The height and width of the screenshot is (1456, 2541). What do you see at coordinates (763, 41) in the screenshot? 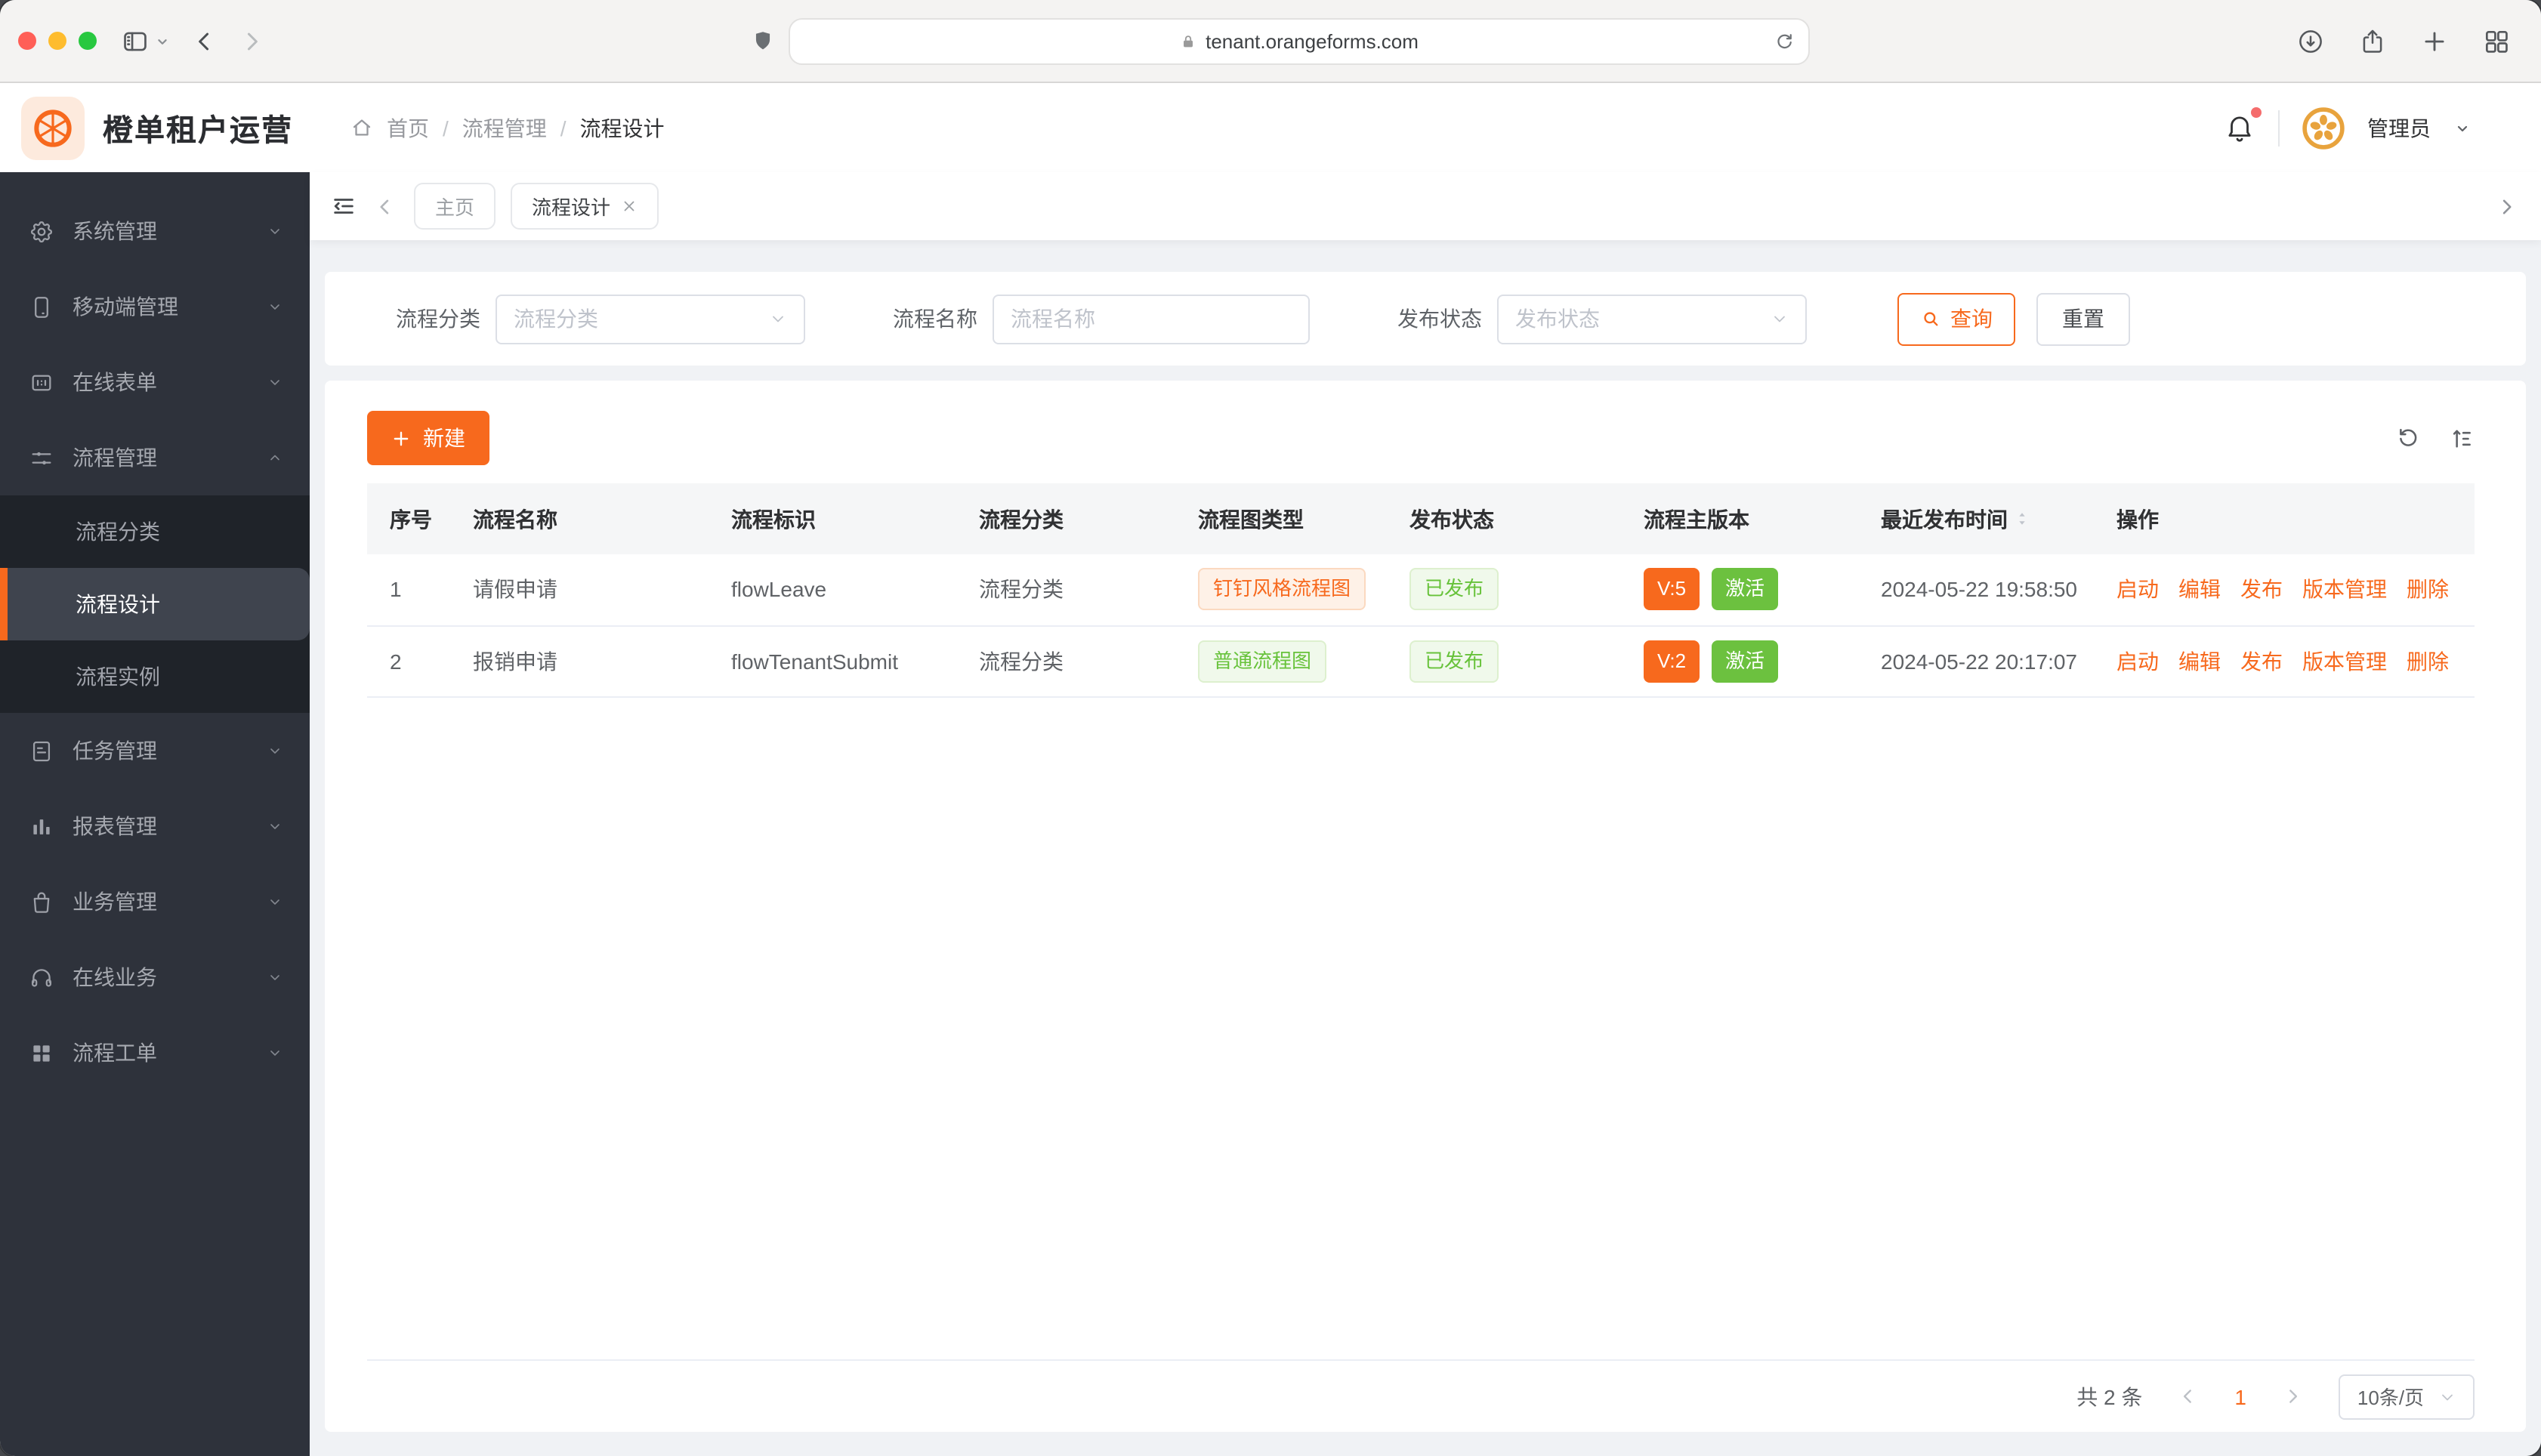
I see `privacy-shield-icon` at bounding box center [763, 41].